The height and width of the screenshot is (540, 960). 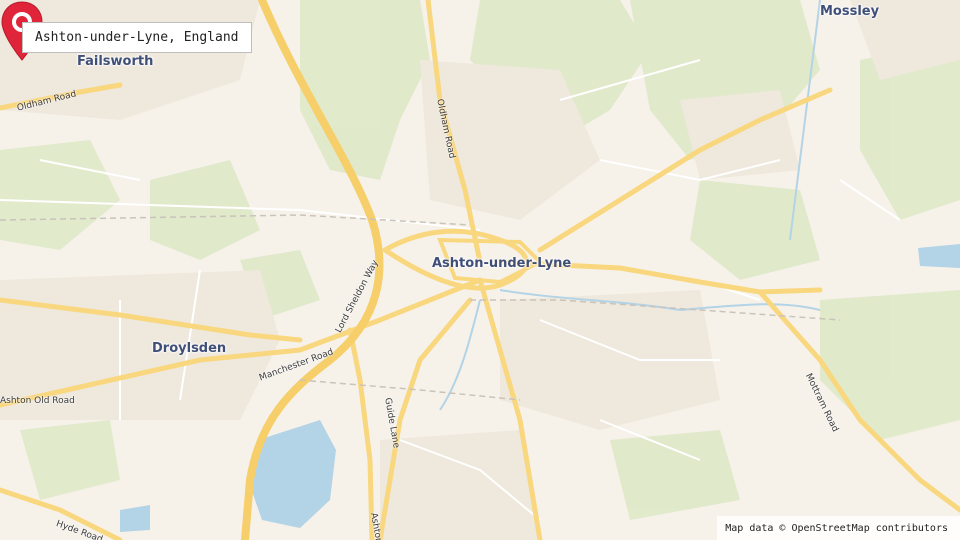 What do you see at coordinates (850, 11) in the screenshot?
I see `place-label-mossley: Mossley` at bounding box center [850, 11].